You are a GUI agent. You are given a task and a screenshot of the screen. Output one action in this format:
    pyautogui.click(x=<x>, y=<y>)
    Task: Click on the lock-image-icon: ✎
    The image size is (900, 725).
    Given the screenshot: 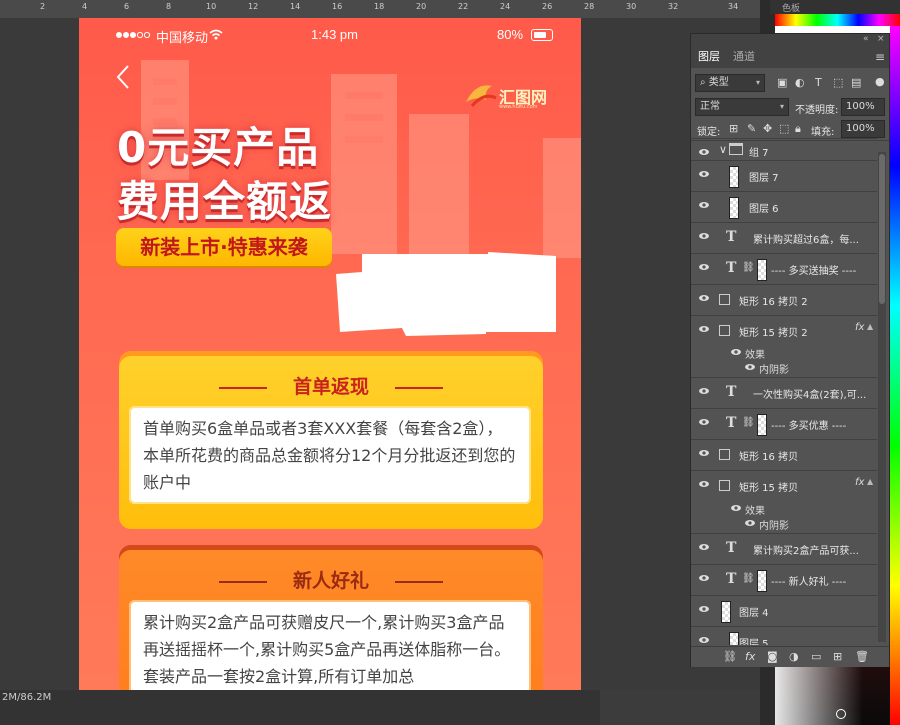 What is the action you would take?
    pyautogui.click(x=751, y=128)
    